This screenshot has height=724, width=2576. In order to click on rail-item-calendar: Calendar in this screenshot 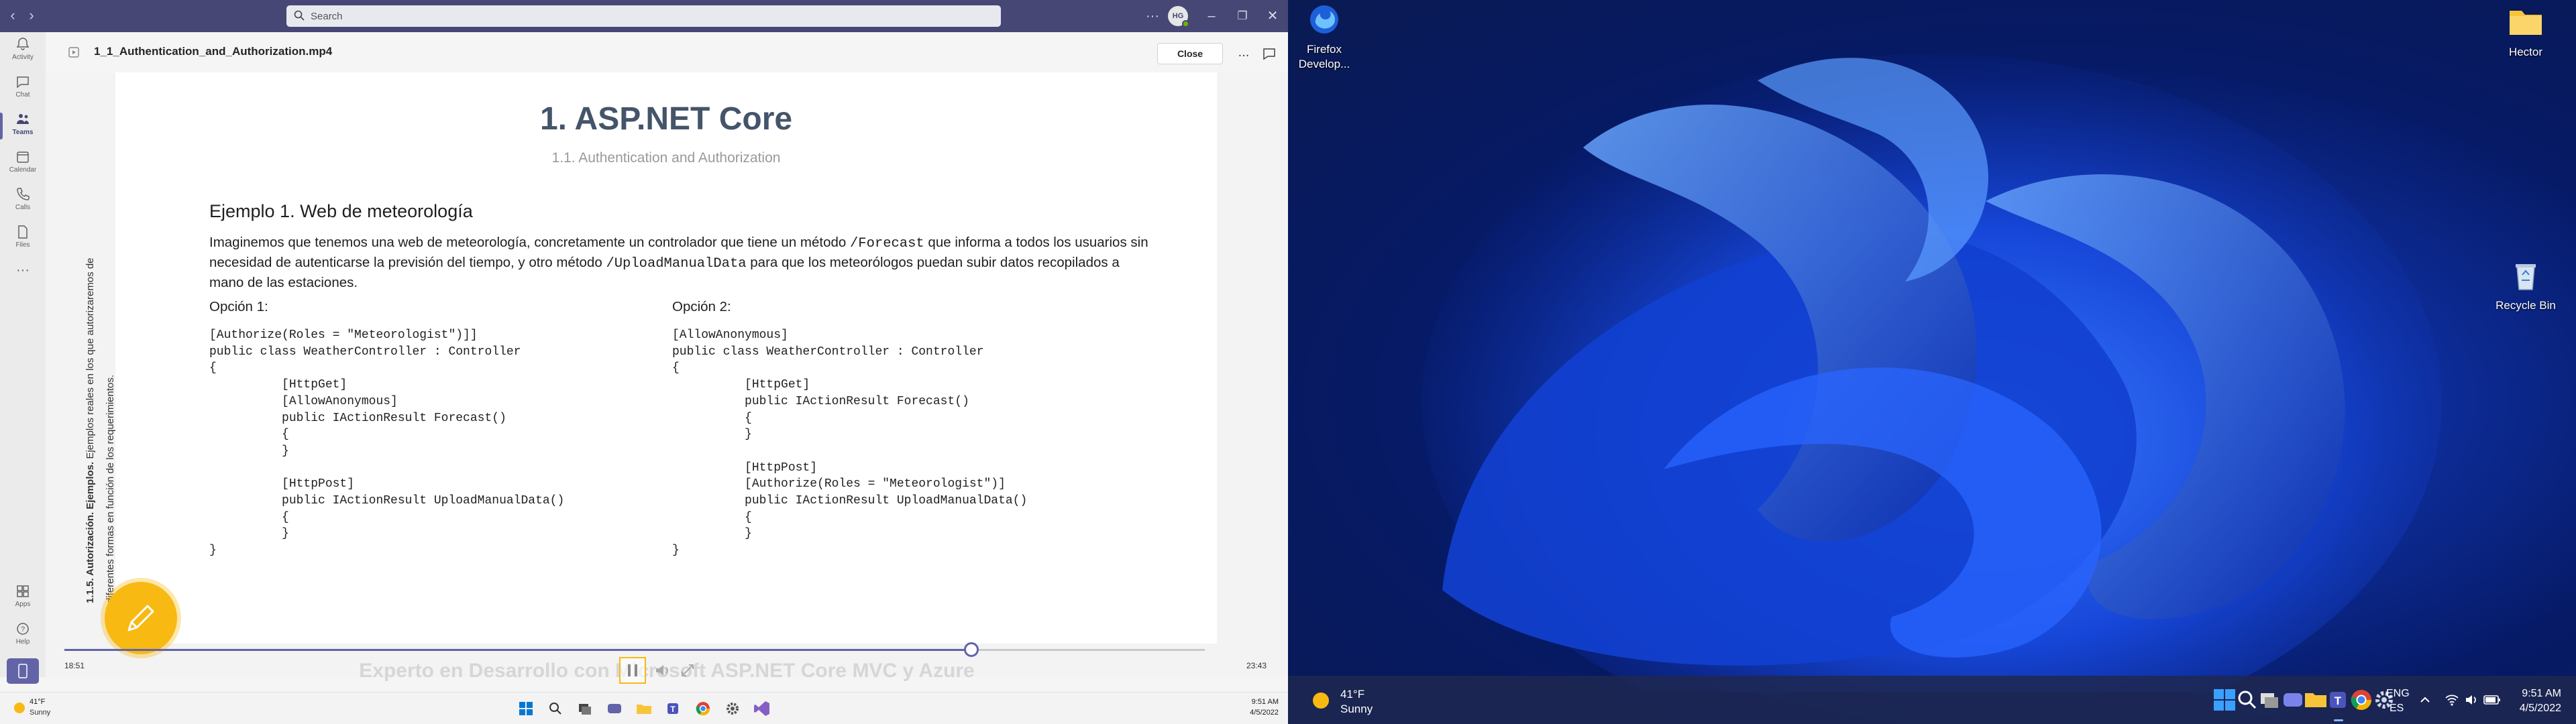, I will do `click(23, 163)`.